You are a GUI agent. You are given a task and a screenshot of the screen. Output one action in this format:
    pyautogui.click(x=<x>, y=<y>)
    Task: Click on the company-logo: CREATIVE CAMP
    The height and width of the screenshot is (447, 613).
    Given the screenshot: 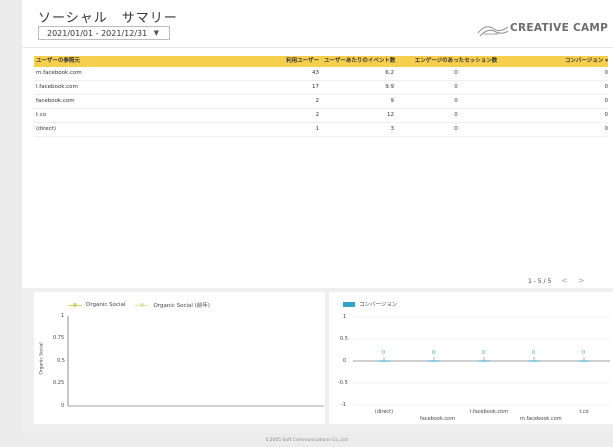 What is the action you would take?
    pyautogui.click(x=544, y=30)
    